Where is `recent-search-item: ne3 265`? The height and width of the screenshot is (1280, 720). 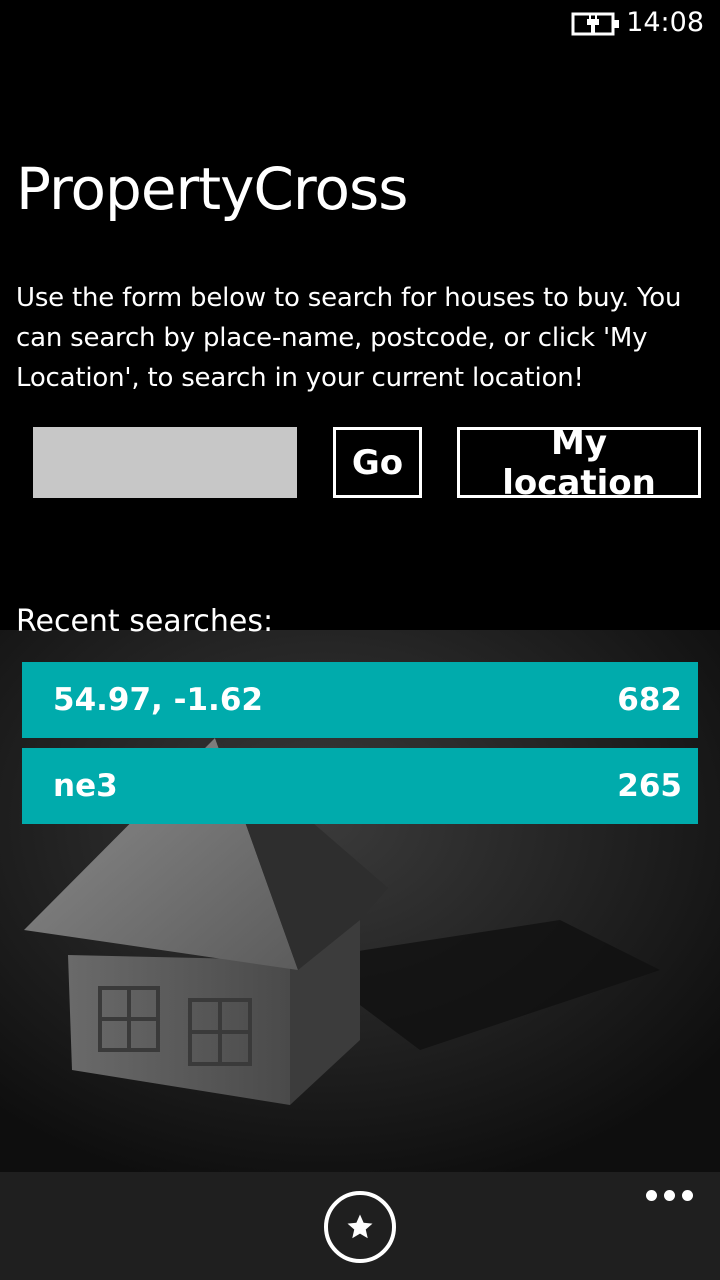 recent-search-item: ne3 265 is located at coordinates (360, 786).